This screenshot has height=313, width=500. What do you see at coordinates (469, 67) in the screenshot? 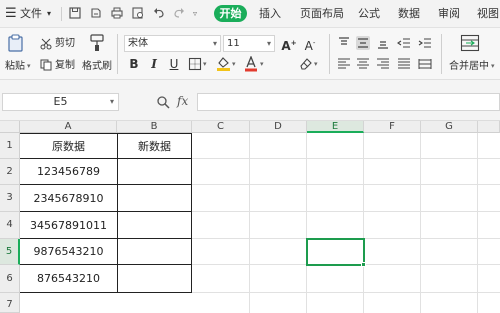
I see `merge-center-button: 合并居中` at bounding box center [469, 67].